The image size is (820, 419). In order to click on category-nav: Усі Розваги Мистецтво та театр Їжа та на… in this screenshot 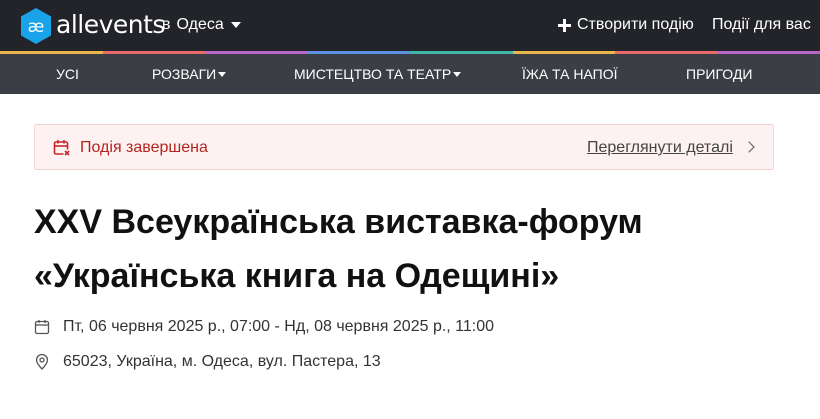, I will do `click(410, 74)`.